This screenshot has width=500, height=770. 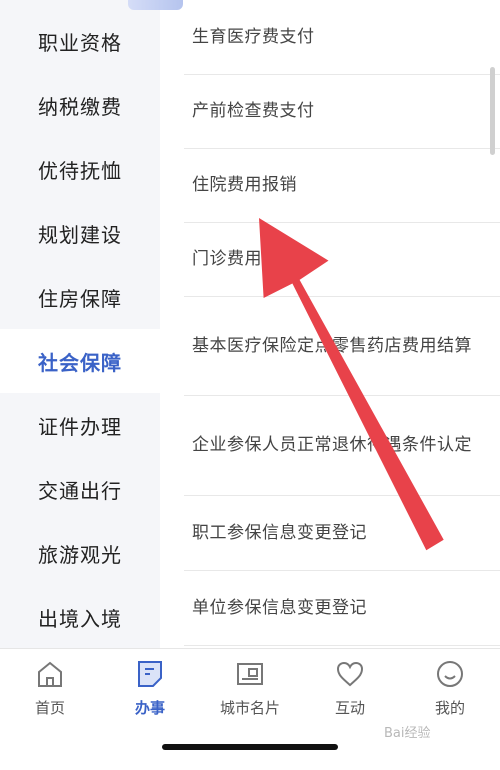 I want to click on service-item: 住院费用报销, so click(x=342, y=186).